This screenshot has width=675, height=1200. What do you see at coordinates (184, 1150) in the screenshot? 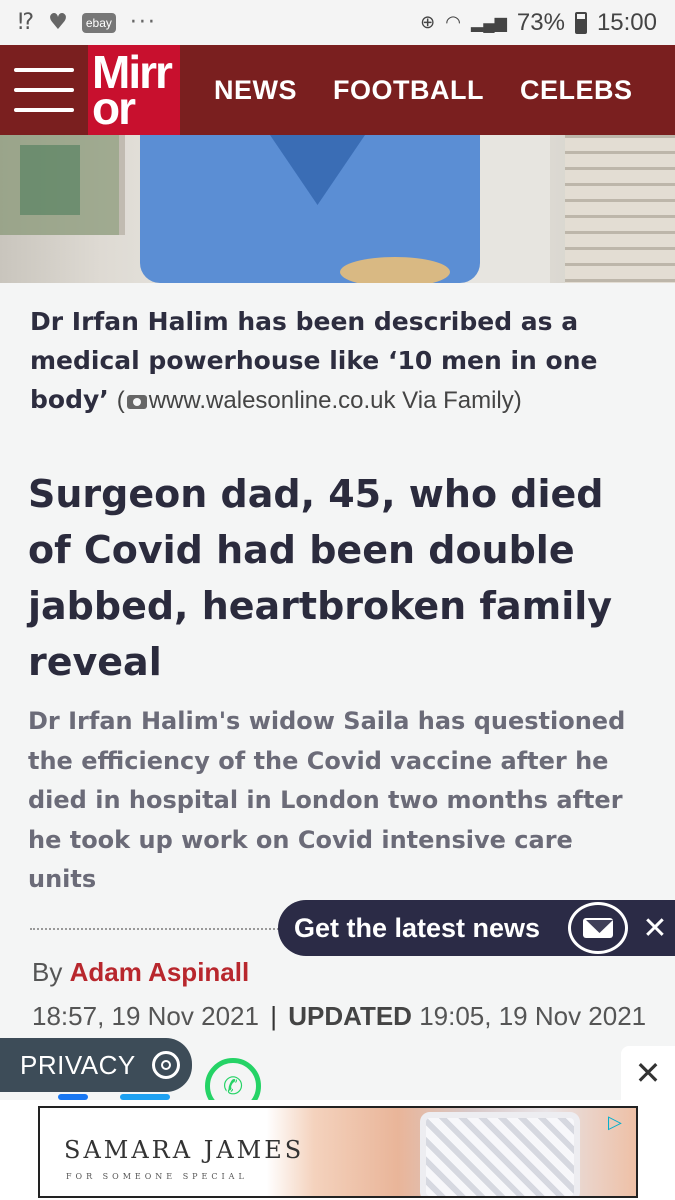
I see `ad-brand: SAMARA JAMES` at bounding box center [184, 1150].